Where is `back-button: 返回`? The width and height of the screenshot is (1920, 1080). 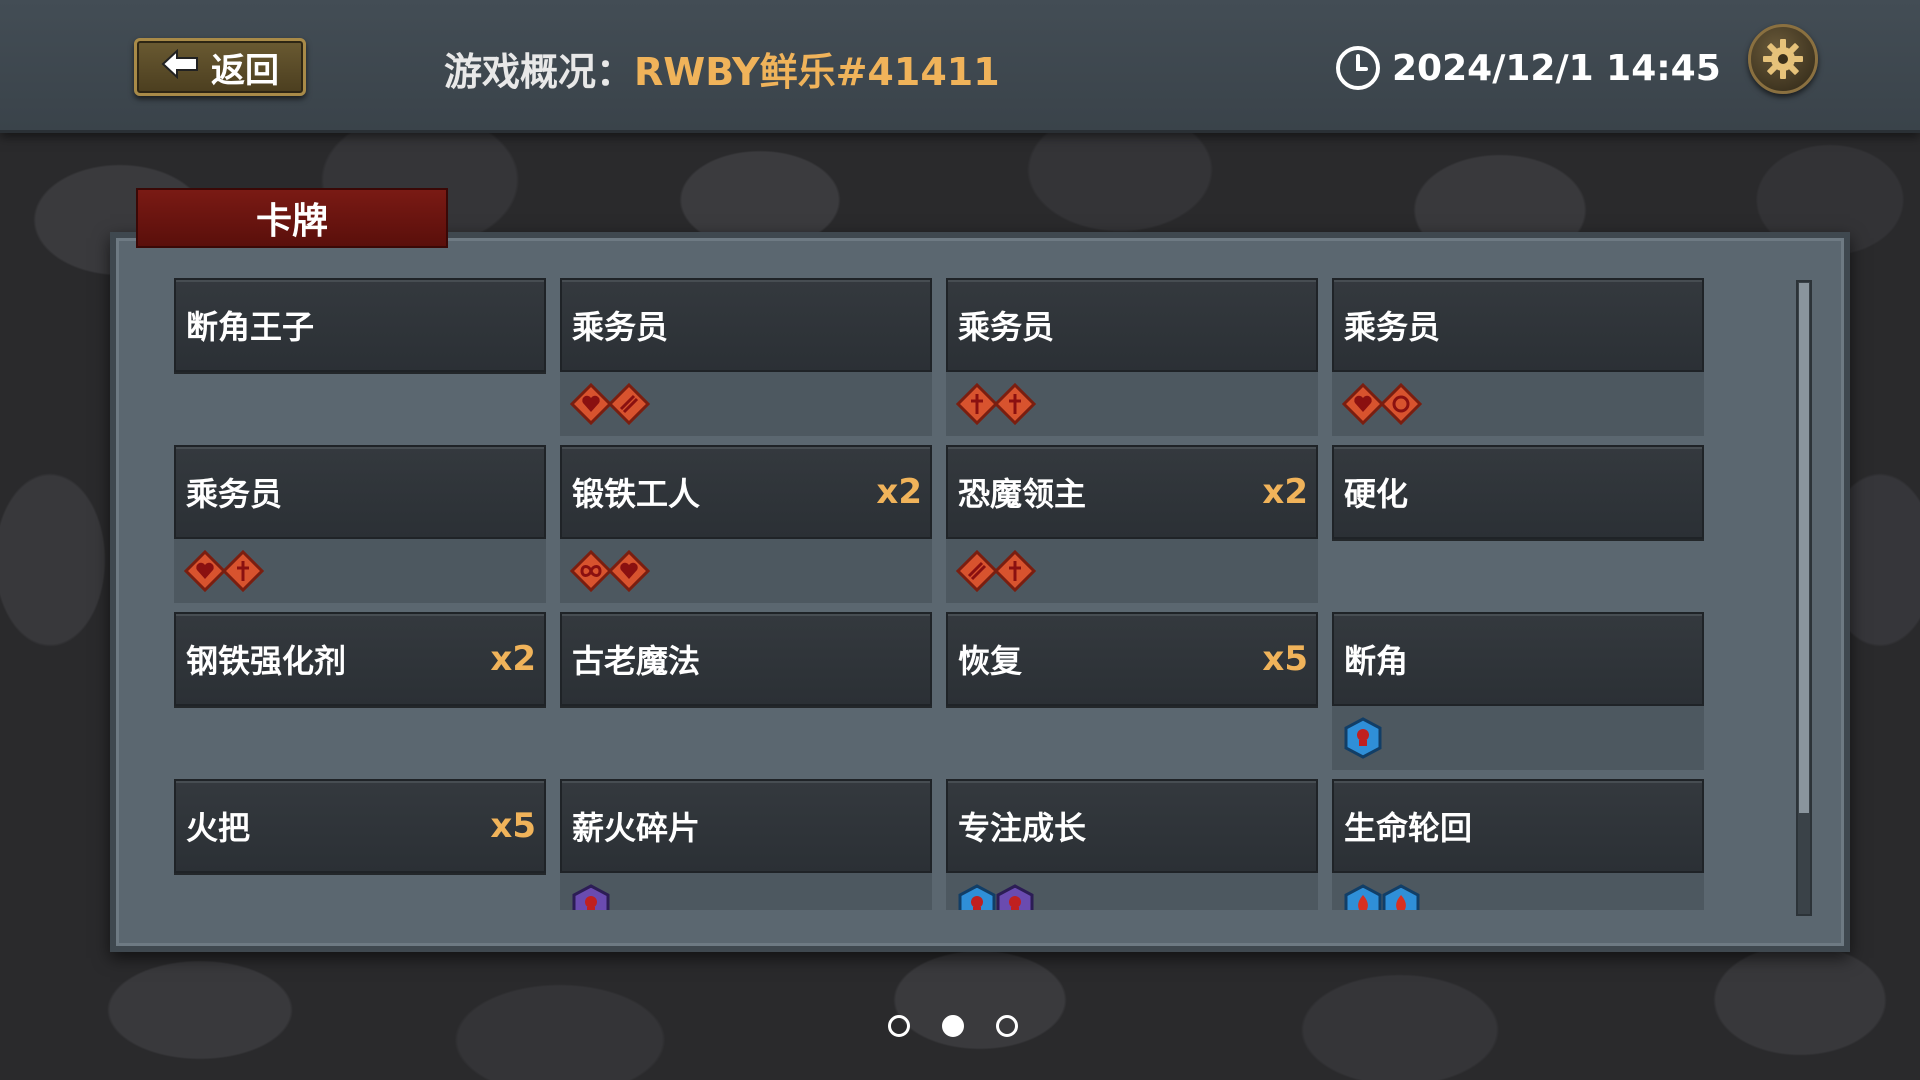
back-button: 返回 is located at coordinates (220, 67).